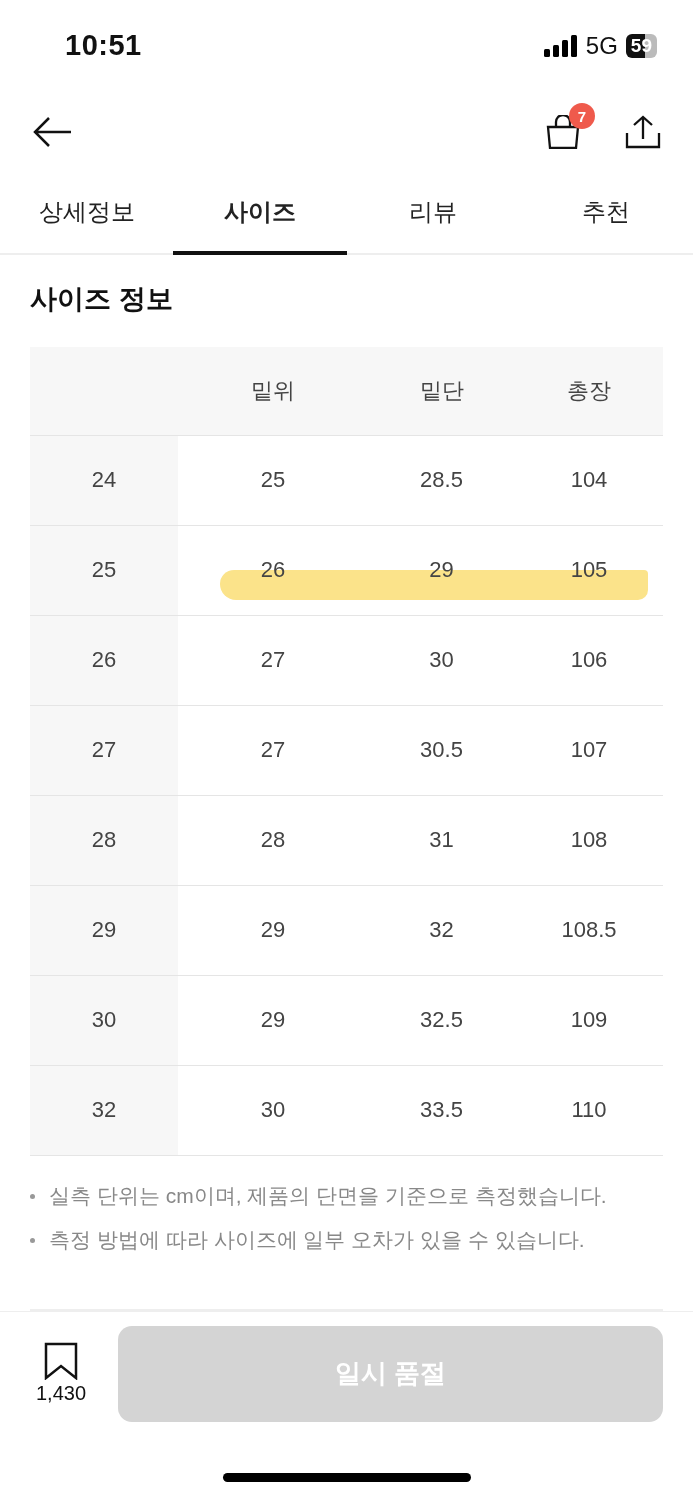 The width and height of the screenshot is (693, 1500). I want to click on table-cell: 109, so click(589, 1019).